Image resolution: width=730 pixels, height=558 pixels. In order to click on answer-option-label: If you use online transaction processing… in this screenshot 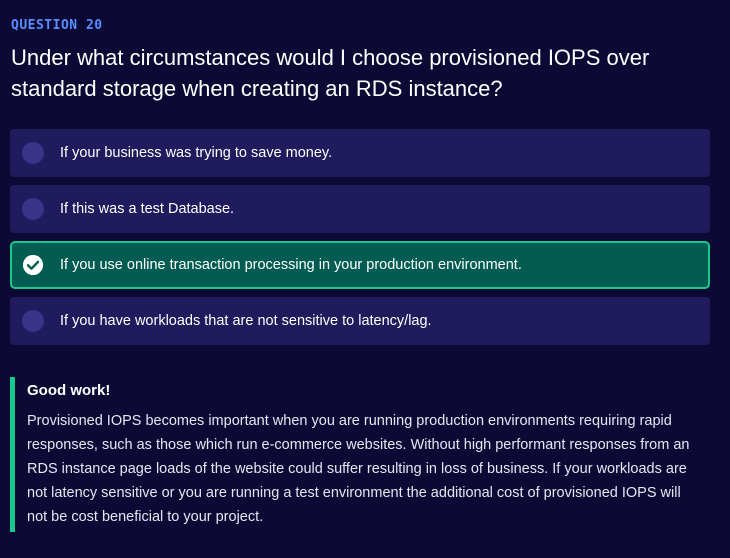, I will do `click(291, 265)`.